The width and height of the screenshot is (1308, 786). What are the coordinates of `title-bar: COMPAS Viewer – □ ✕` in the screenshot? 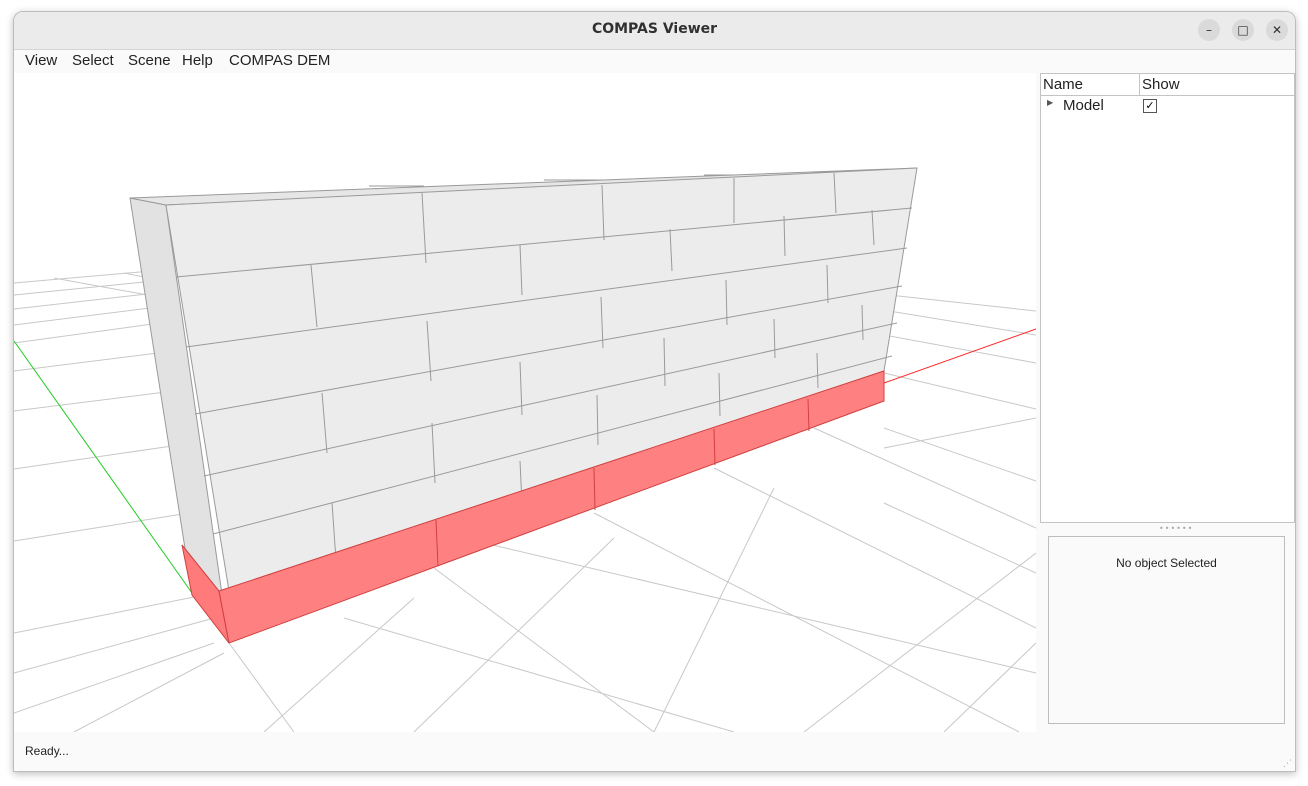 It's located at (654, 31).